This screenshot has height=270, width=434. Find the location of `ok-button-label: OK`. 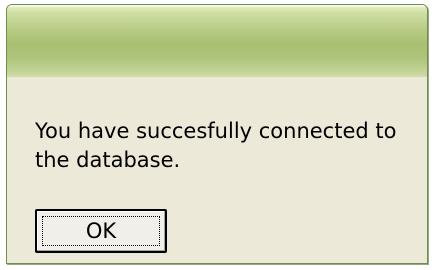

ok-button-label: OK is located at coordinates (101, 230).